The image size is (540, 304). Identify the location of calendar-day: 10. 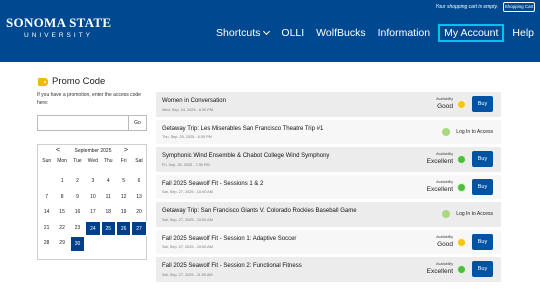
(92, 198).